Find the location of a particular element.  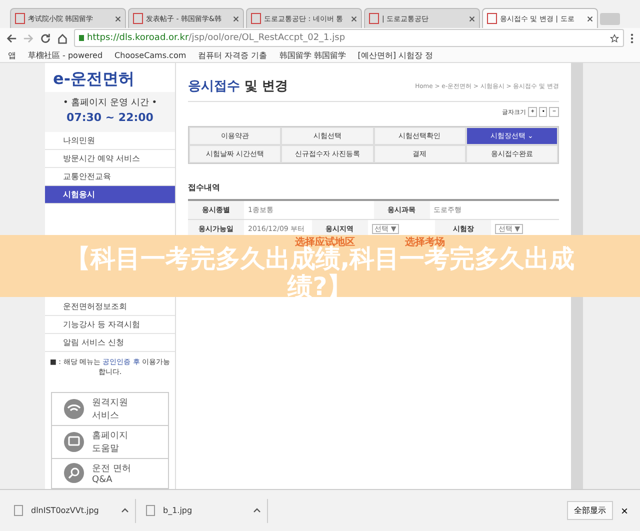

page-title: 응시접수 및 변경 is located at coordinates (238, 86).